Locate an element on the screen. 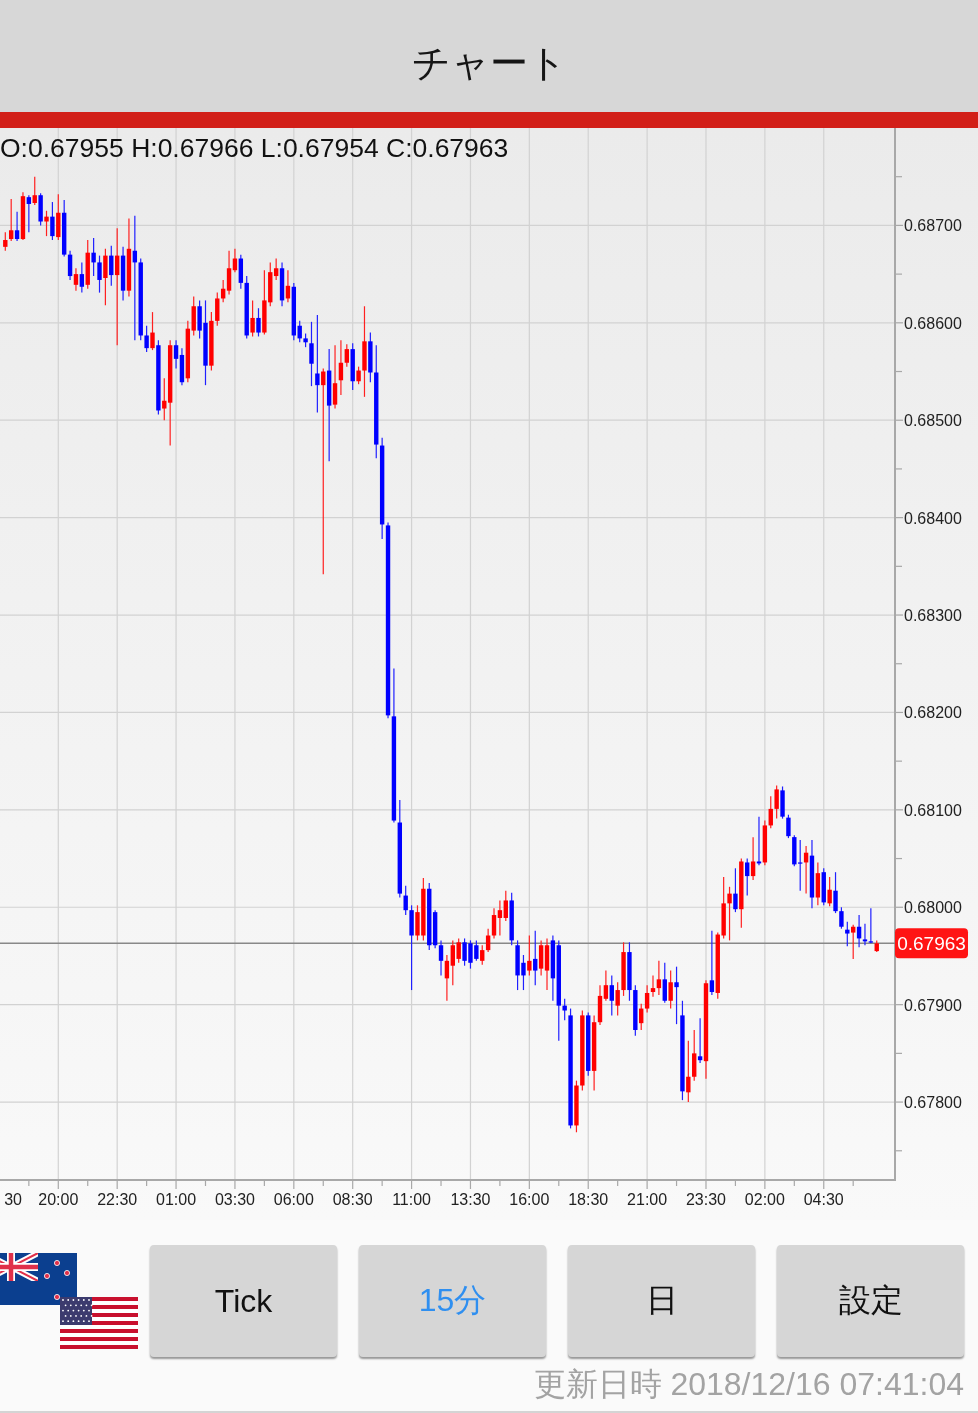  price-axis-label: 0.68700 is located at coordinates (933, 226).